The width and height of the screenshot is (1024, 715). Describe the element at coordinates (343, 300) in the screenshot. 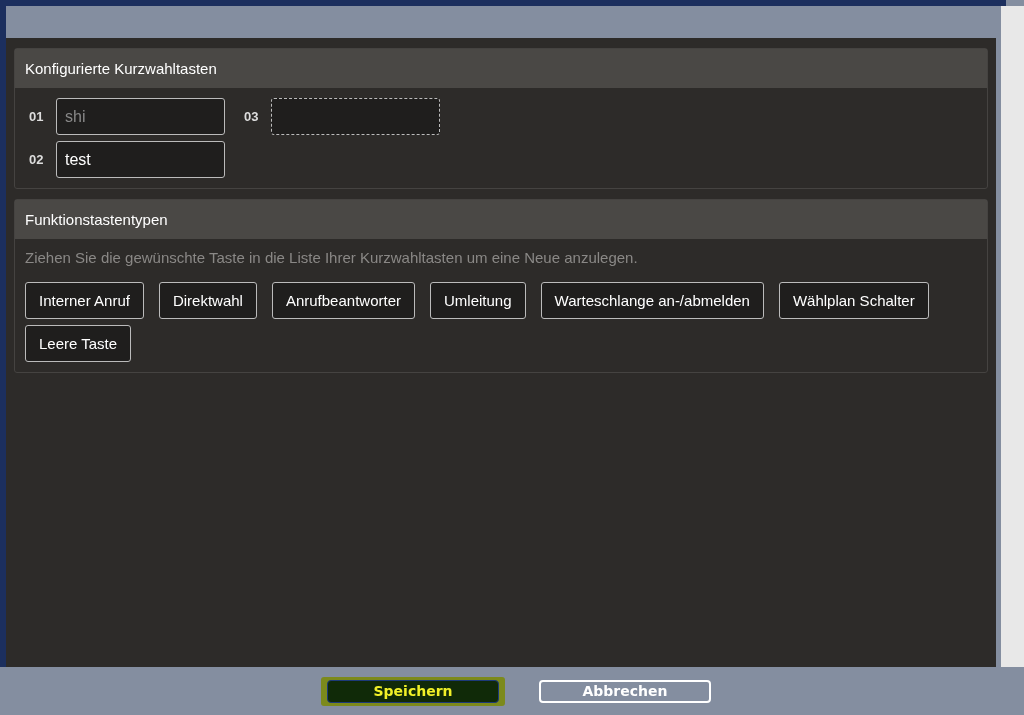

I see `key-type-button: Anrufbeantworter` at that location.